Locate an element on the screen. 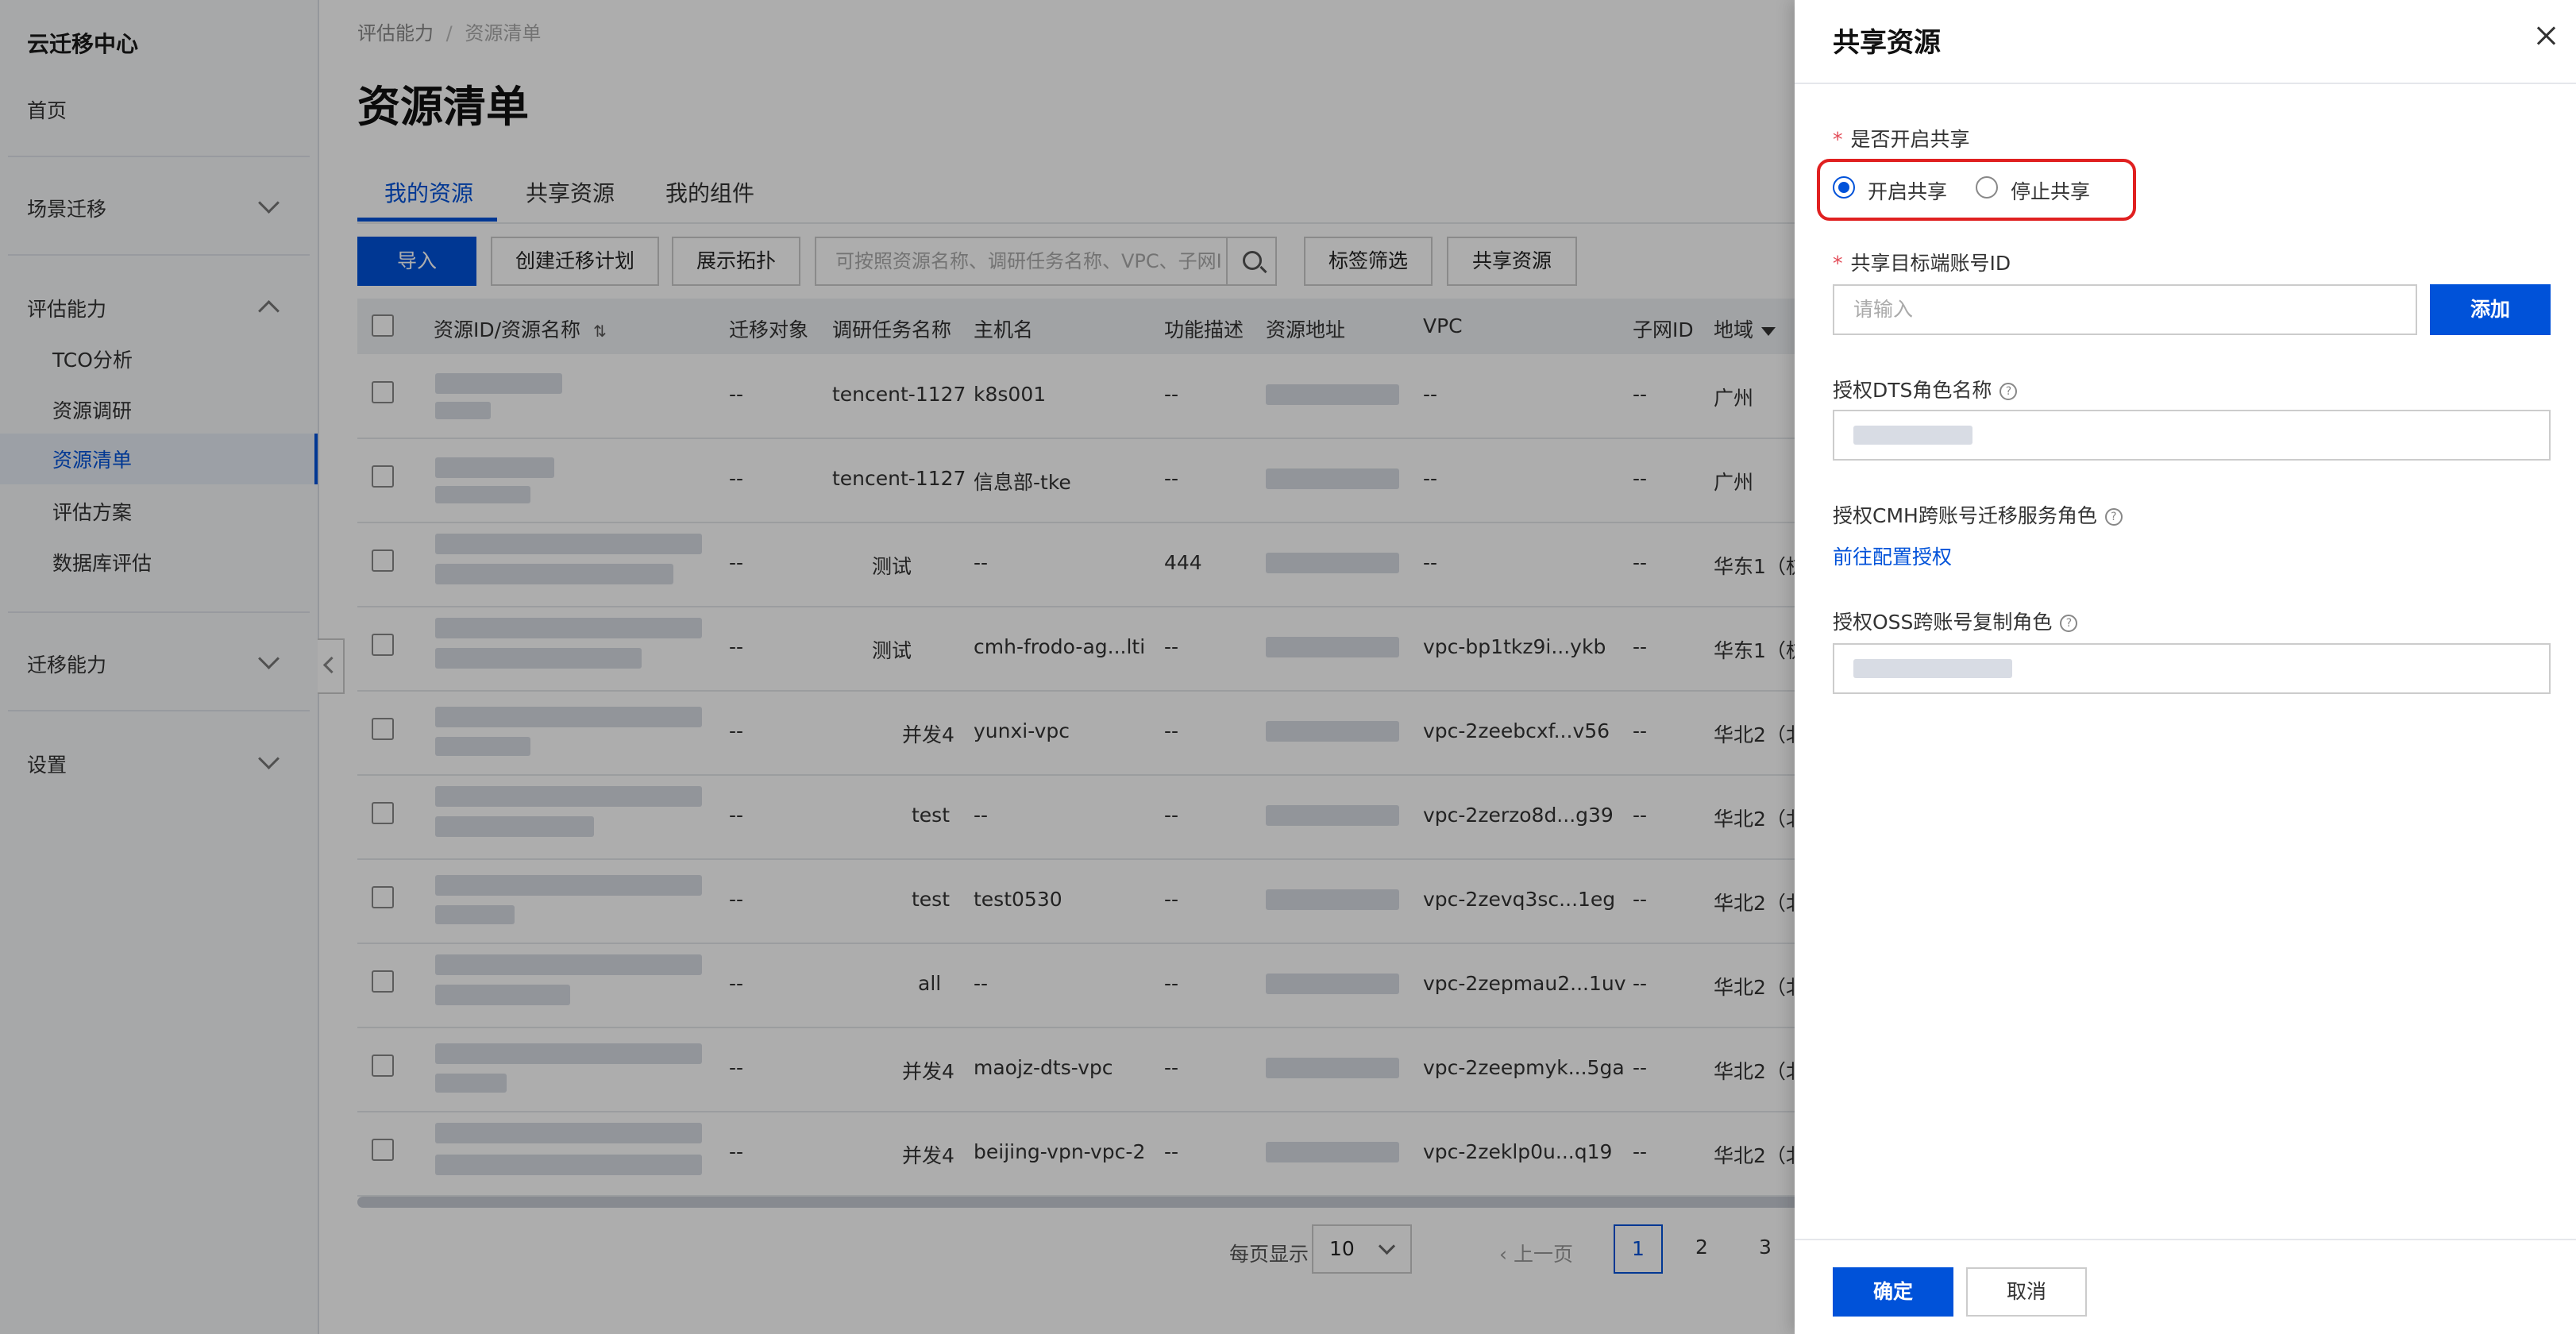 The image size is (2576, 1334). cmh-role-label-text: 授权CMH跨账号迁移服务角色 is located at coordinates (1965, 515).